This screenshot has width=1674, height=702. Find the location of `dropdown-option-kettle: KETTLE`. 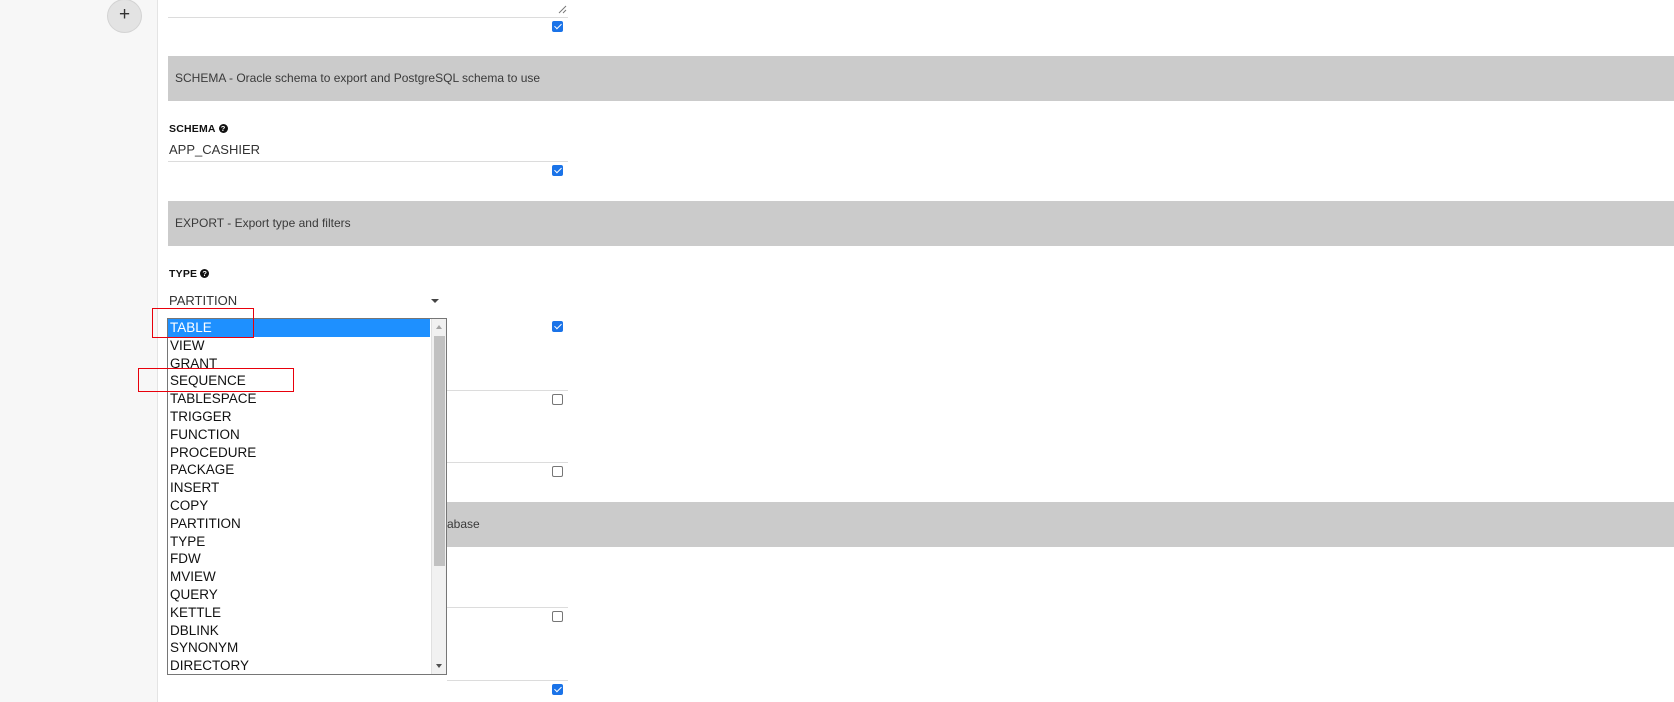

dropdown-option-kettle: KETTLE is located at coordinates (299, 613).